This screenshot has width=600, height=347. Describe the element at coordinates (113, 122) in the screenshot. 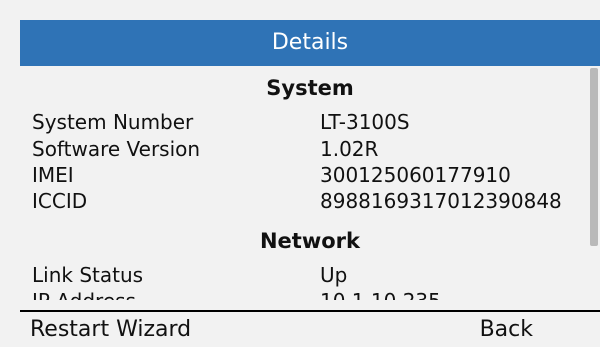

I see `row-label: System Number` at that location.